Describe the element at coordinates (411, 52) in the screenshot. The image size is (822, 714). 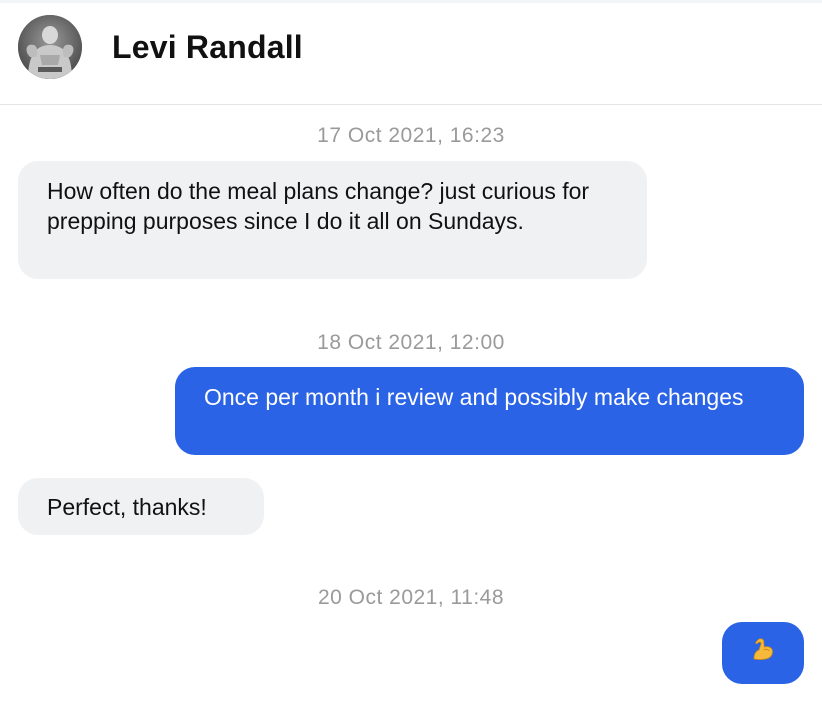
I see `chat-header: Levi Randall` at that location.